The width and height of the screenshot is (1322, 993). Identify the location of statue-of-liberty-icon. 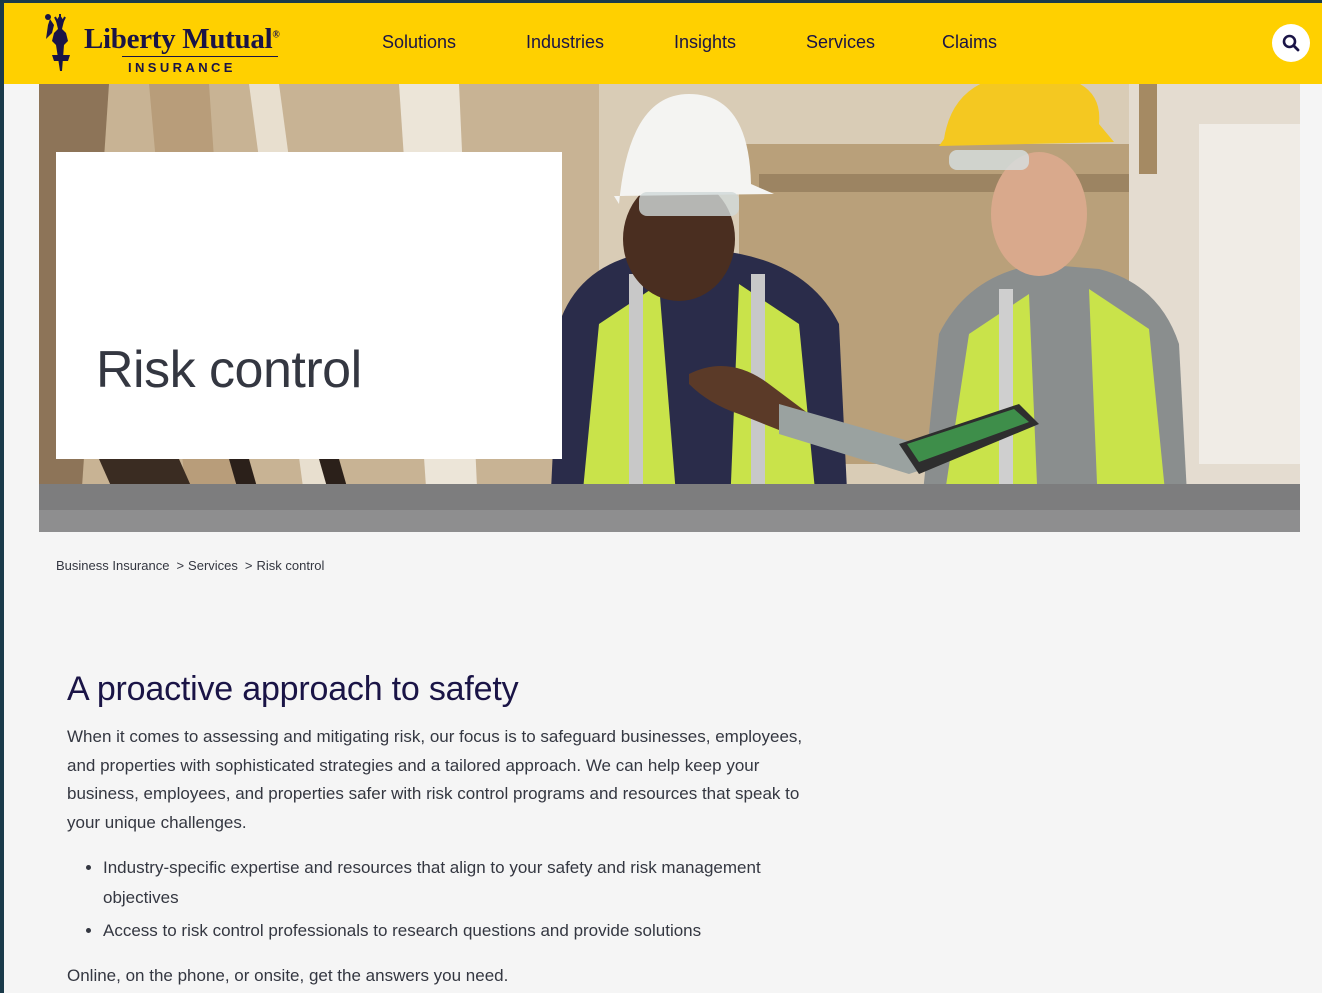
(57, 42).